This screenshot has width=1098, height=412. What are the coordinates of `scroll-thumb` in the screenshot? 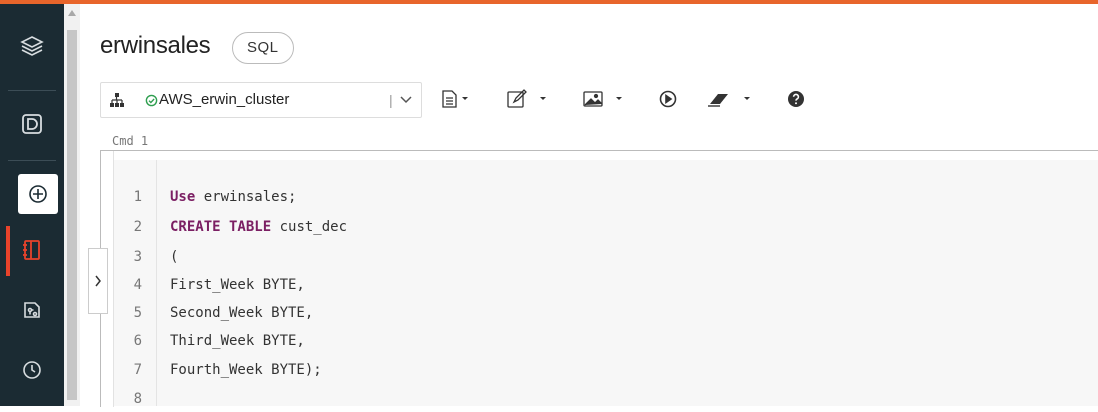 It's located at (72, 215).